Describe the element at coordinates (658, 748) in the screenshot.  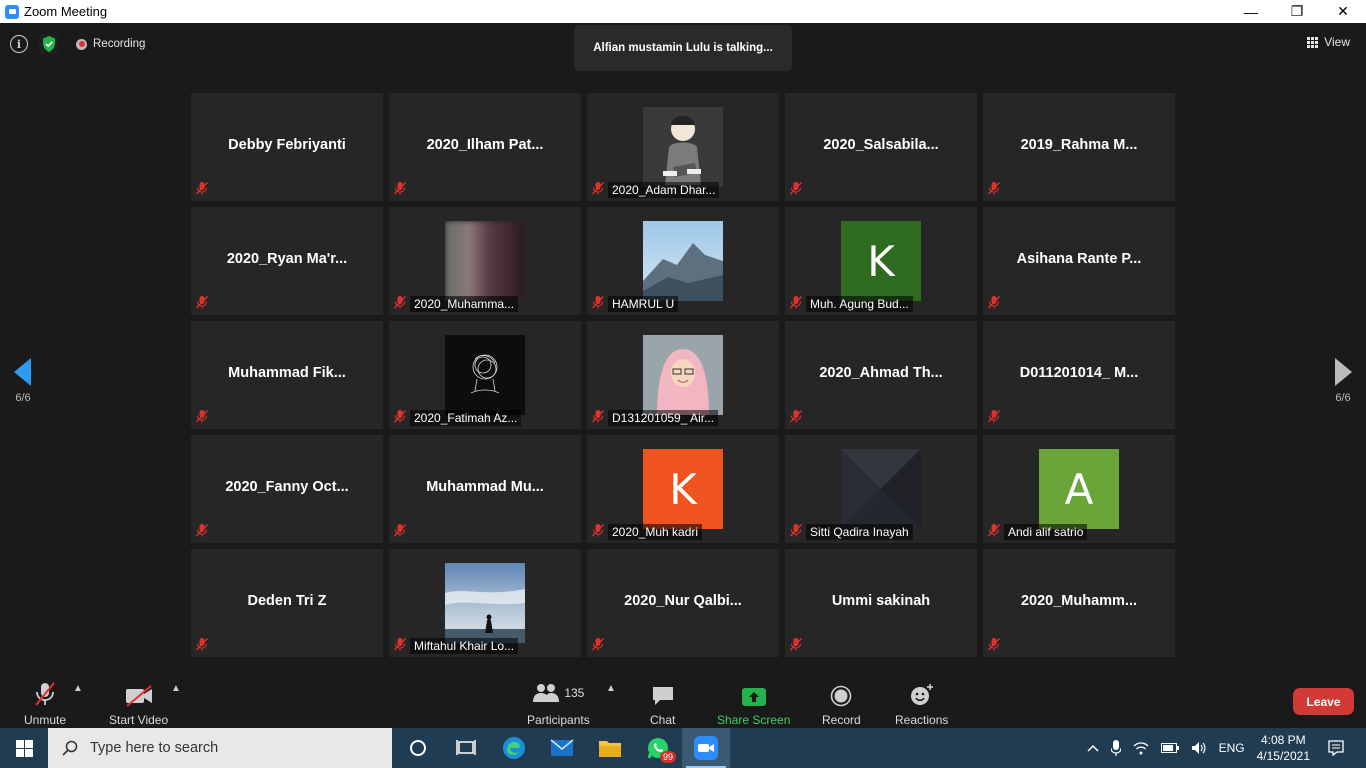
I see `whatsapp-taskbar-button: 99` at that location.